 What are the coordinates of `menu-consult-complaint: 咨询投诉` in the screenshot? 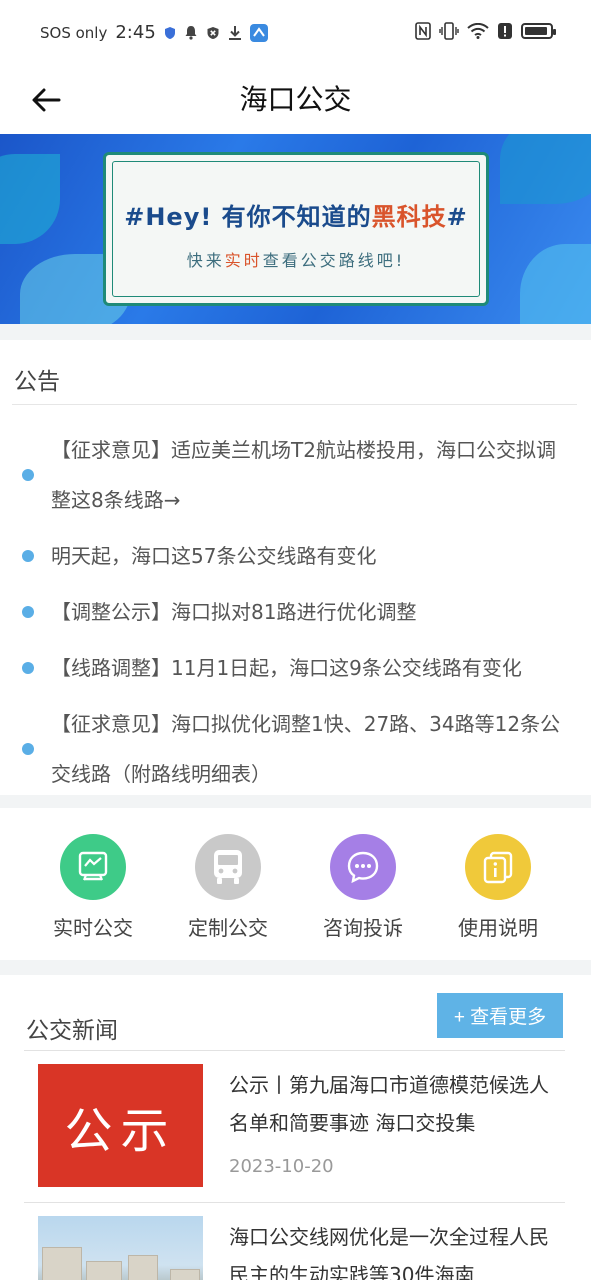 It's located at (363, 887).